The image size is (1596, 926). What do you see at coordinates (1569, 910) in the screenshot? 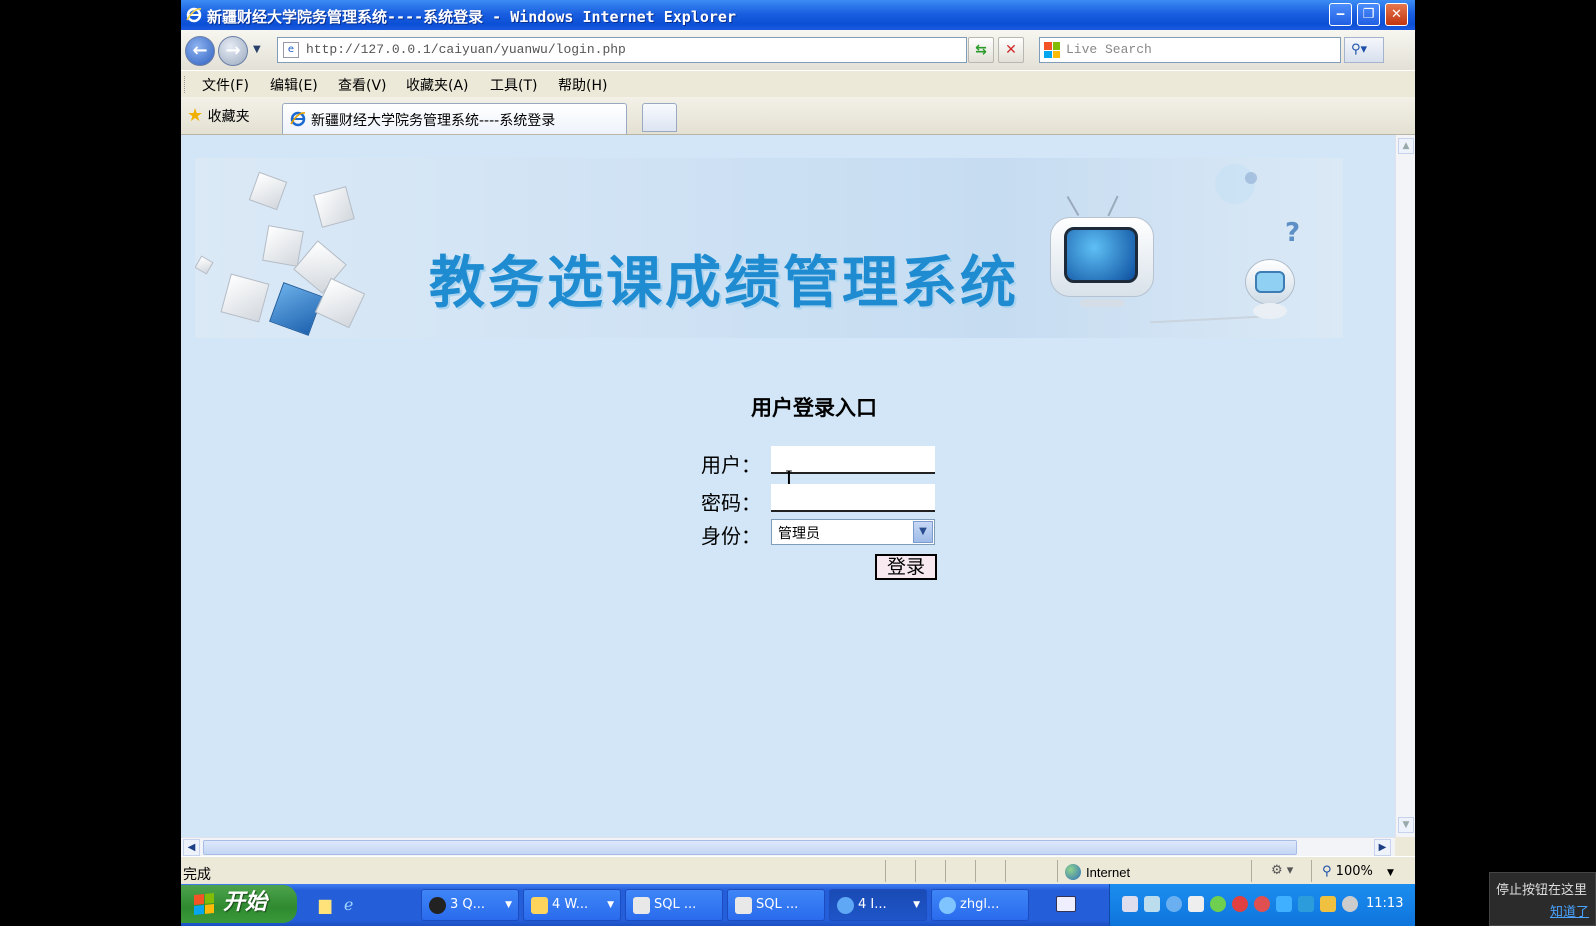
I see `tooltip-dismiss-link: 知道了` at bounding box center [1569, 910].